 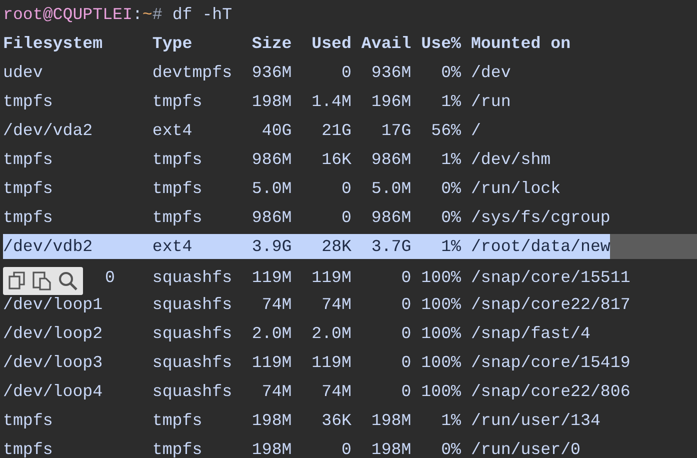 I want to click on paste-icon, so click(x=42, y=281).